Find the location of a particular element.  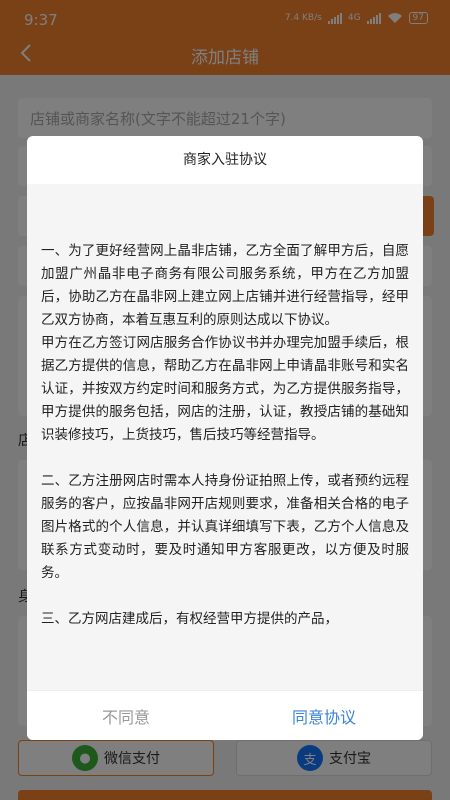

dialog-actions: 不同意 同意协议 is located at coordinates (225, 715).